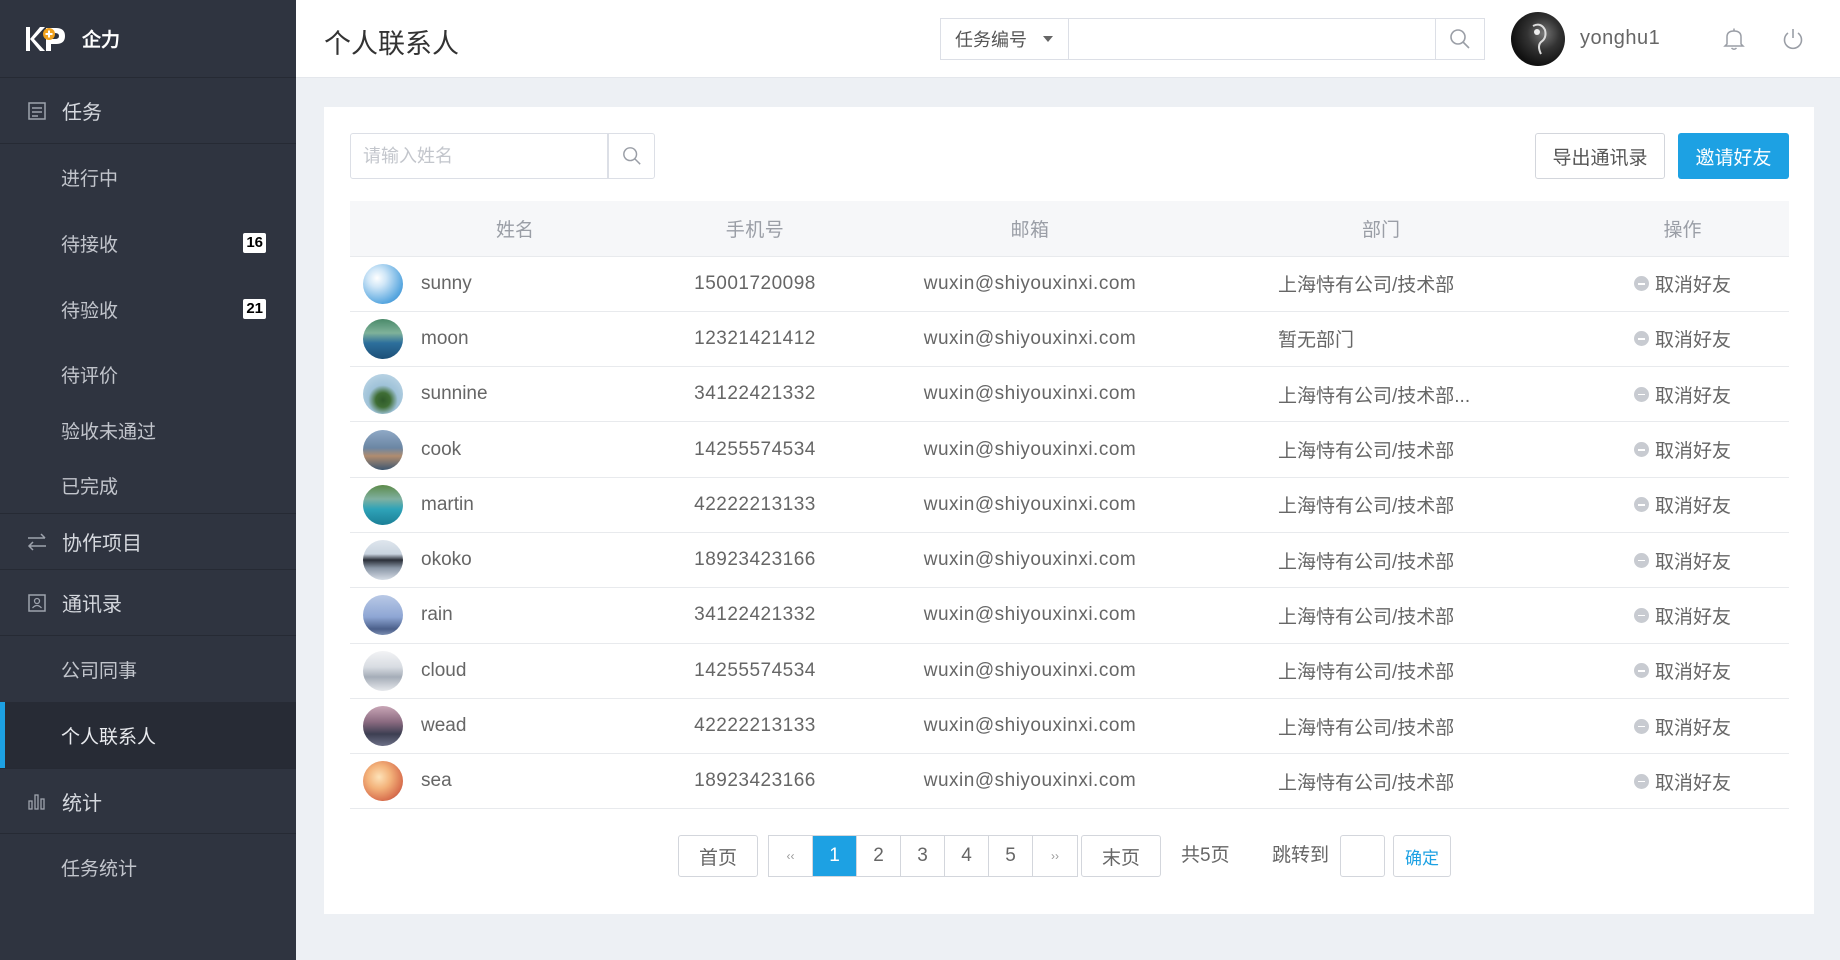 This screenshot has width=1840, height=960. Describe the element at coordinates (148, 177) in the screenshot. I see `sidebar-item-in-progress: 进行中` at that location.